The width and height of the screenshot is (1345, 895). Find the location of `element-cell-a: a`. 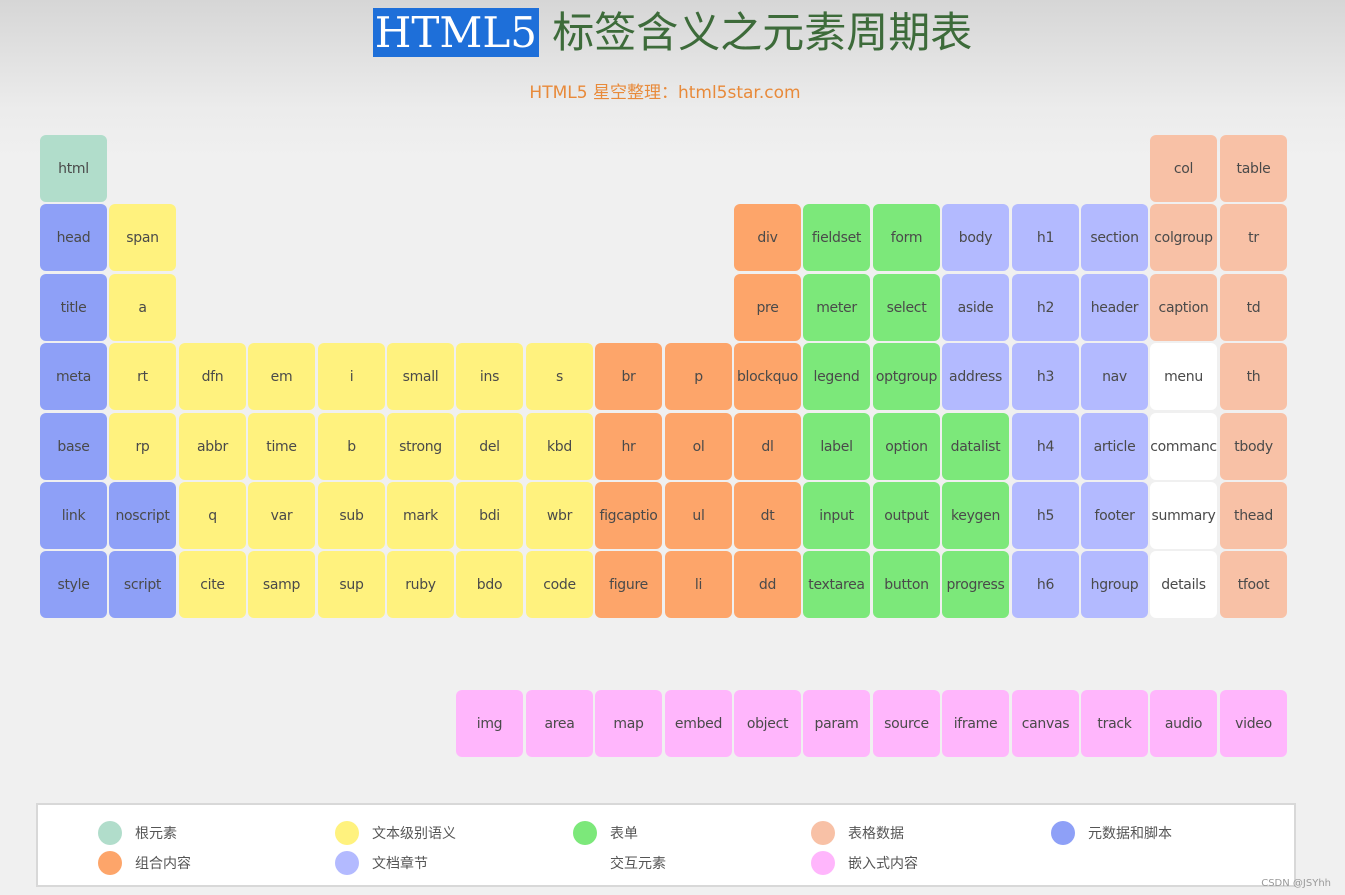

element-cell-a: a is located at coordinates (142, 307).